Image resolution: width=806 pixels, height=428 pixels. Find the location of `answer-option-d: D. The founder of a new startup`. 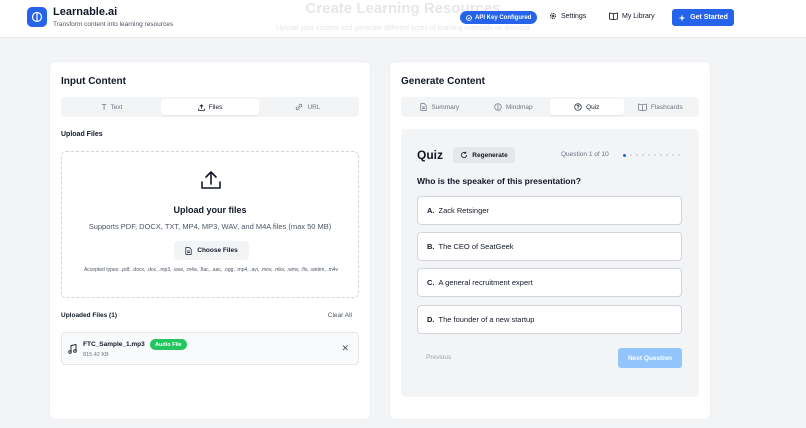

answer-option-d: D. The founder of a new startup is located at coordinates (549, 319).